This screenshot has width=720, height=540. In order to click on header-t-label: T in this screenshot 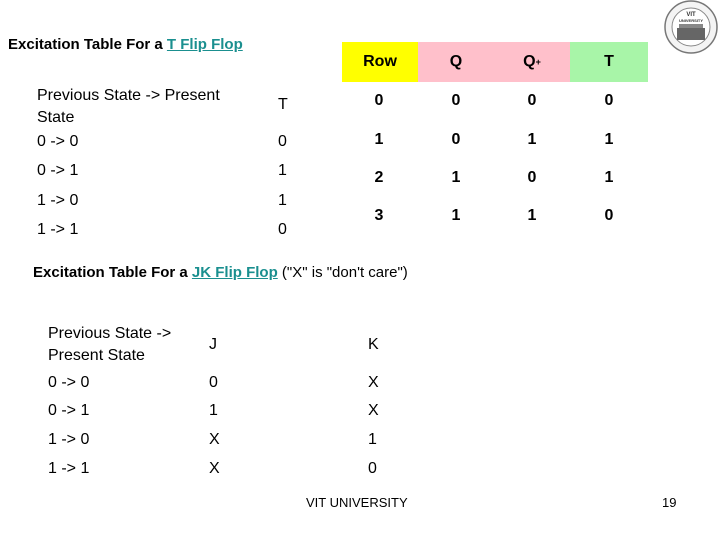, I will do `click(609, 61)`.